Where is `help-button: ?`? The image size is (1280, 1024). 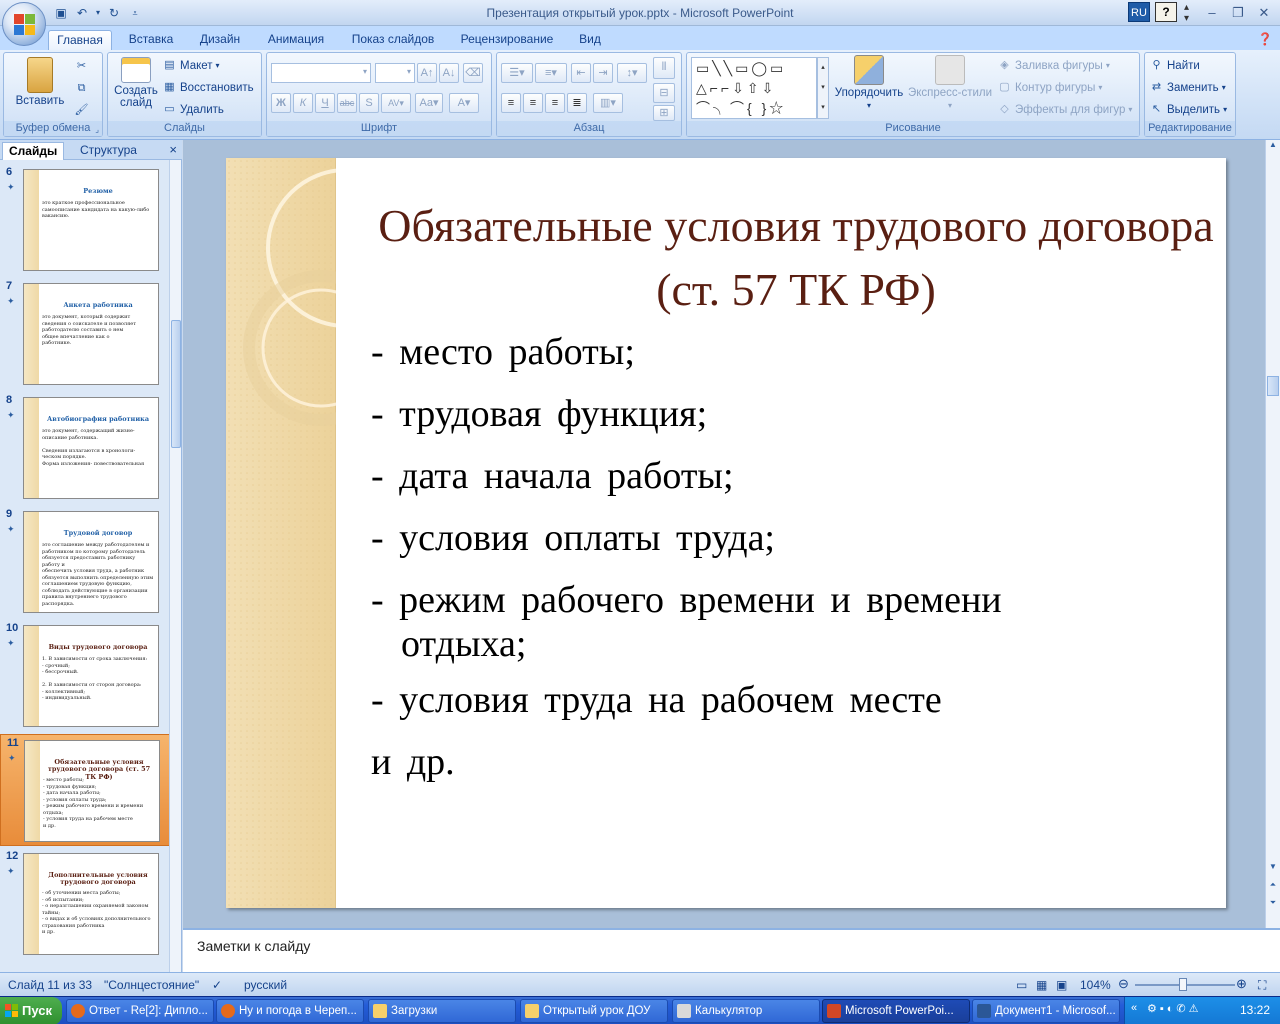
help-button: ? is located at coordinates (1166, 12).